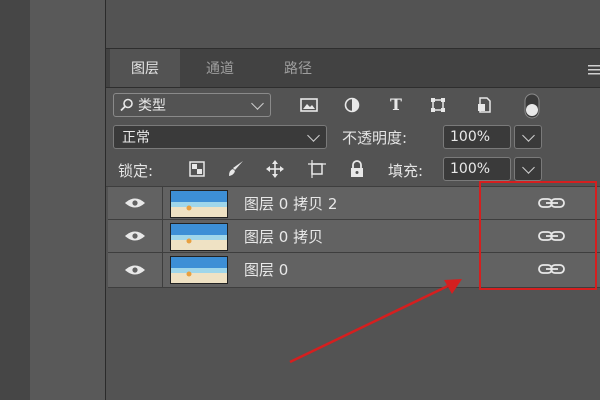 The height and width of the screenshot is (400, 600). I want to click on layer-name: 图层 0 拷贝 2, so click(291, 204).